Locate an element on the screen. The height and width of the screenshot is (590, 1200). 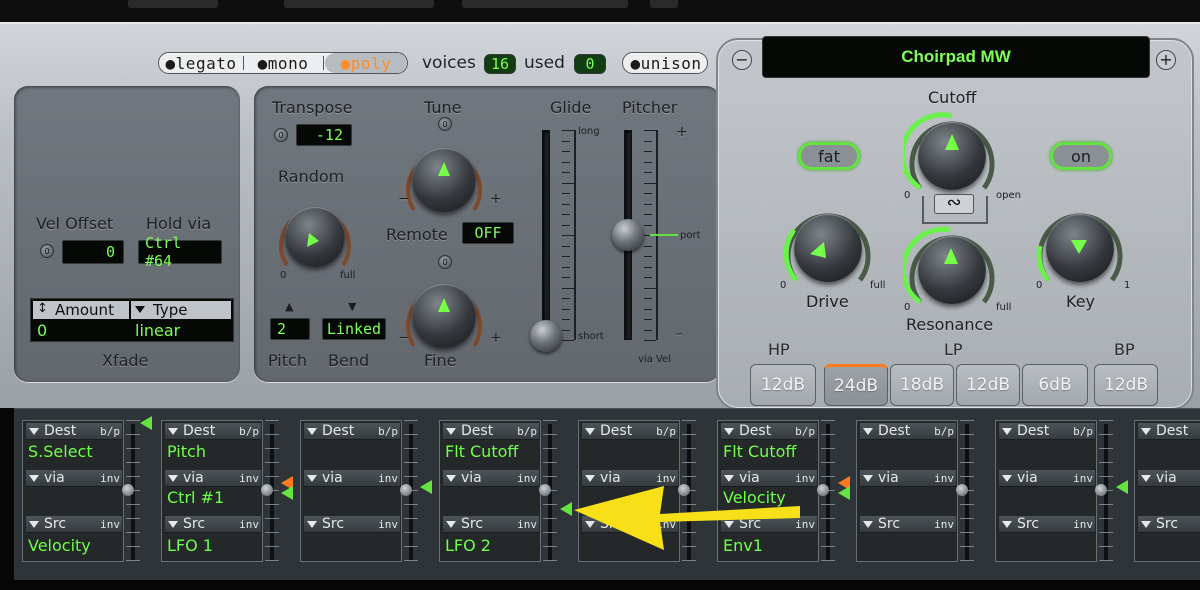
slope-hp-12db-button: 12dB is located at coordinates (783, 385).